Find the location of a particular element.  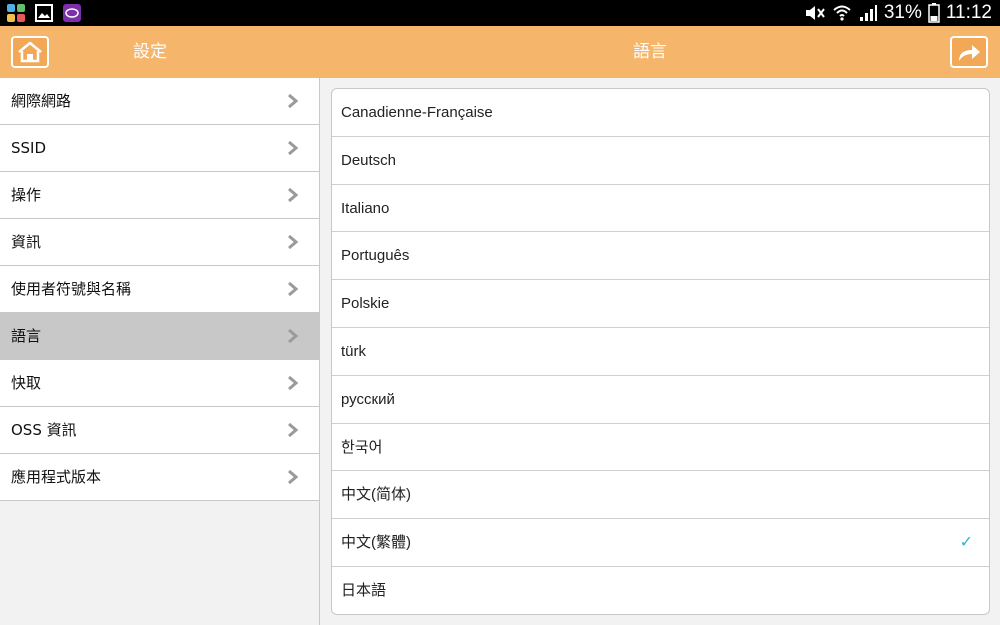

sidebar-item-cache: 快取 is located at coordinates (160, 383).